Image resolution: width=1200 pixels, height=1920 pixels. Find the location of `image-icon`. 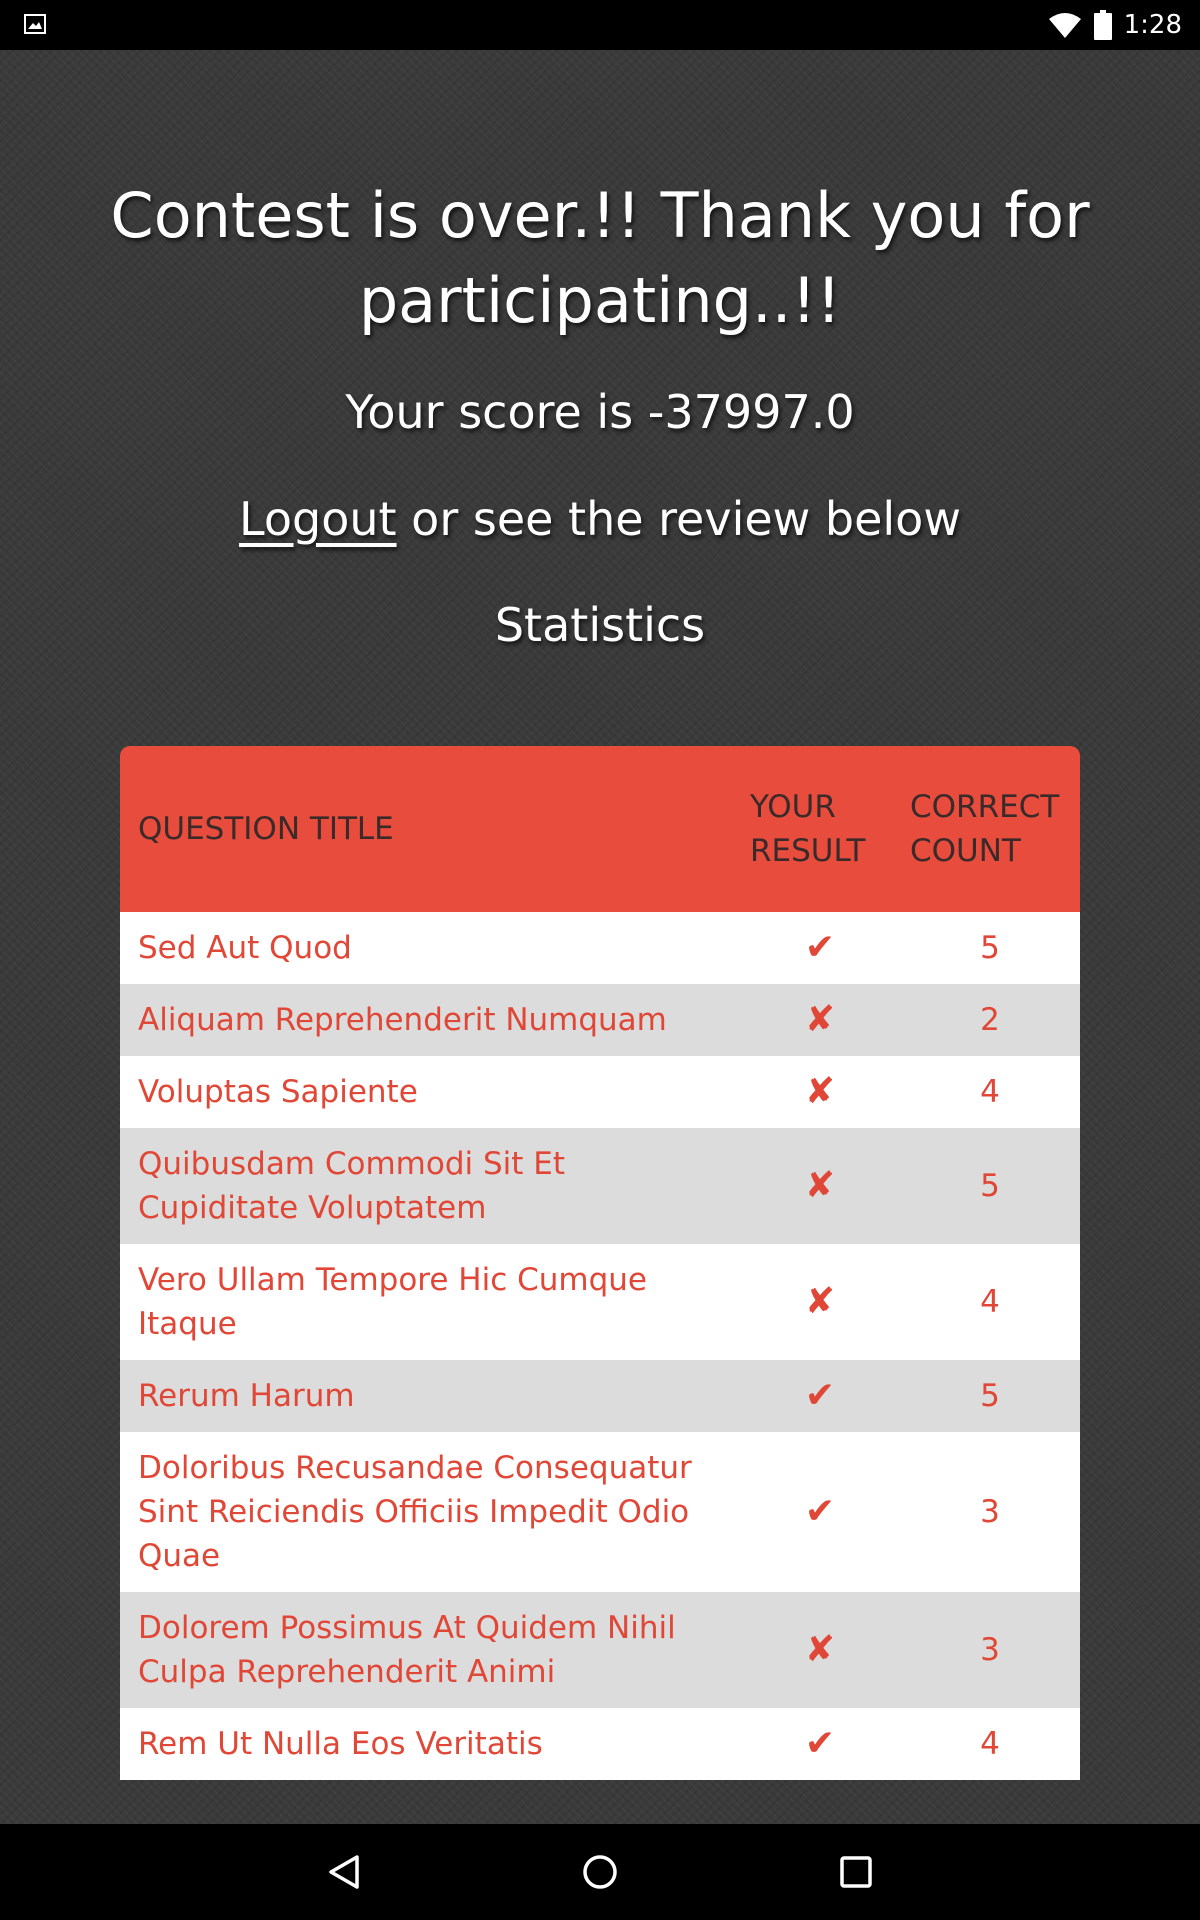

image-icon is located at coordinates (35, 24).